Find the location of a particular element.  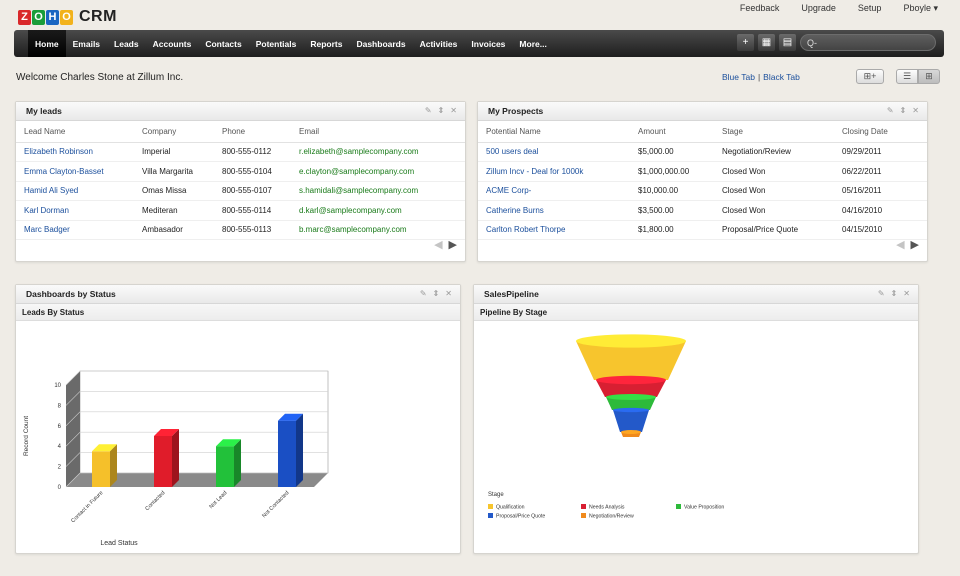

table-cell: Mediteran is located at coordinates (174, 210).